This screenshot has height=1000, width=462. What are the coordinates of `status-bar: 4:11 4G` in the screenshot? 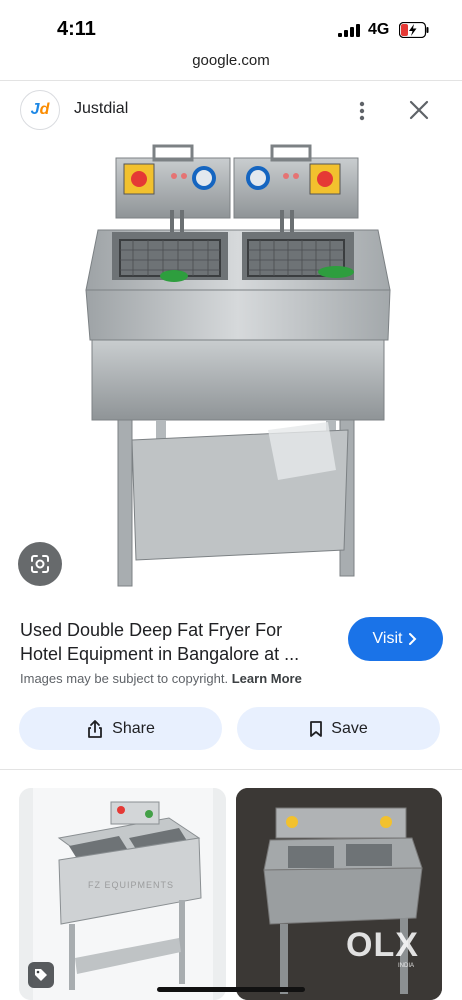 It's located at (231, 26).